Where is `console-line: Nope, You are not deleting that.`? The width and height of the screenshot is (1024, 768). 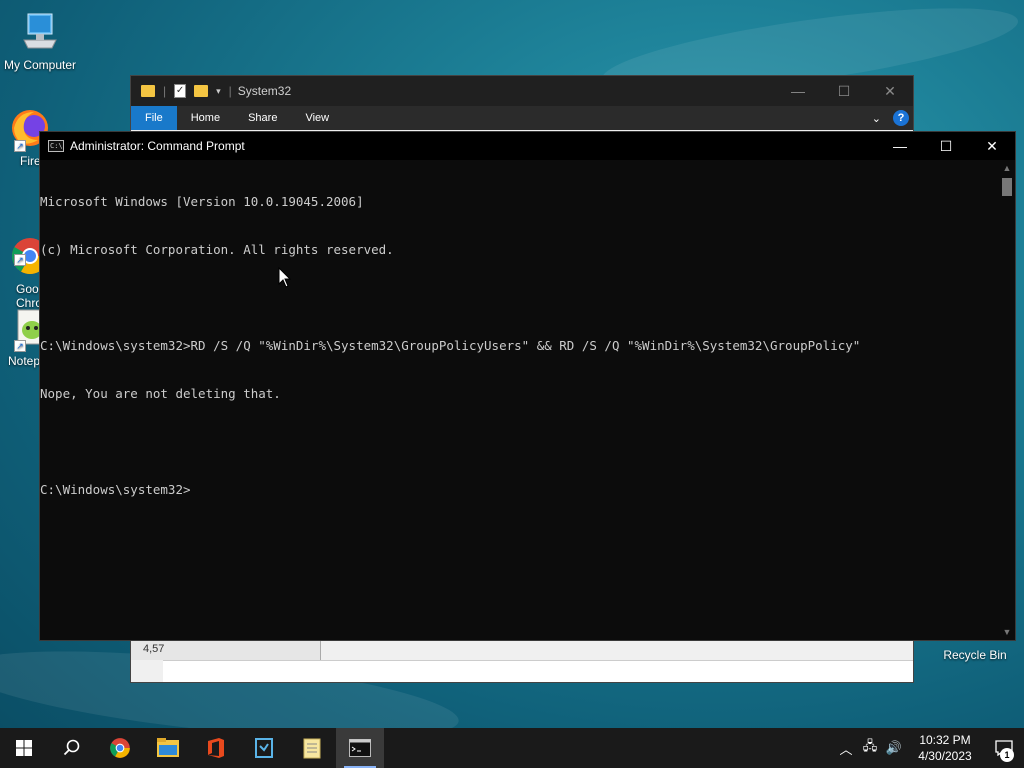 console-line: Nope, You are not deleting that. is located at coordinates (160, 393).